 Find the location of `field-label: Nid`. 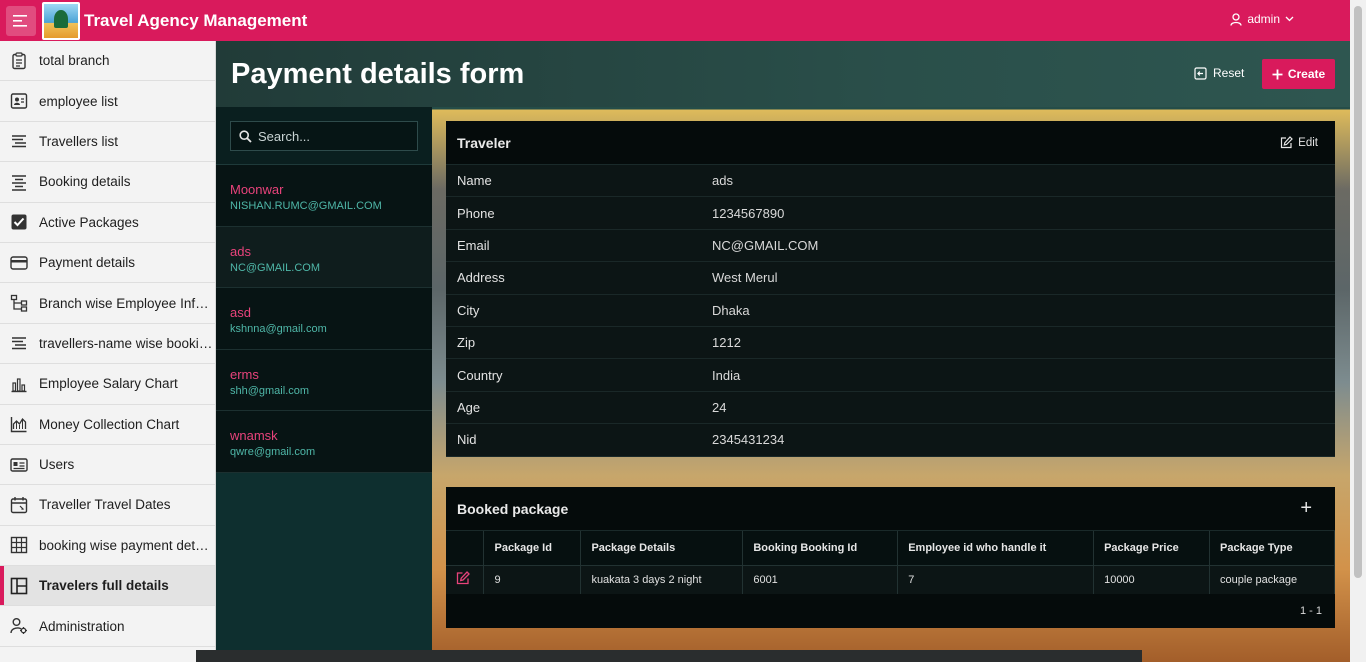

field-label: Nid is located at coordinates (467, 440).